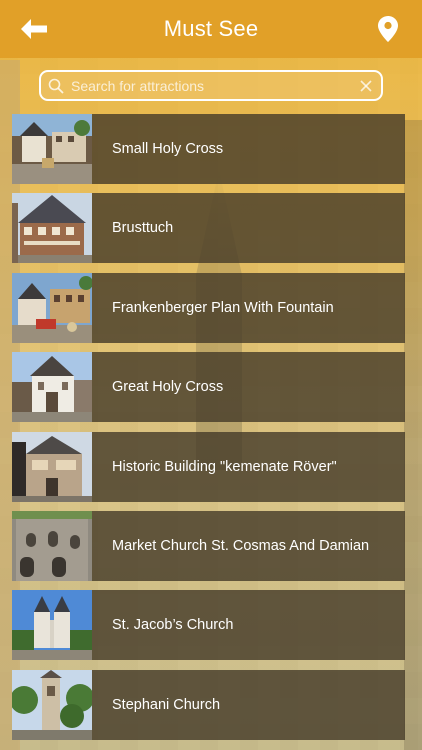 The image size is (422, 750). I want to click on close-icon, so click(366, 85).